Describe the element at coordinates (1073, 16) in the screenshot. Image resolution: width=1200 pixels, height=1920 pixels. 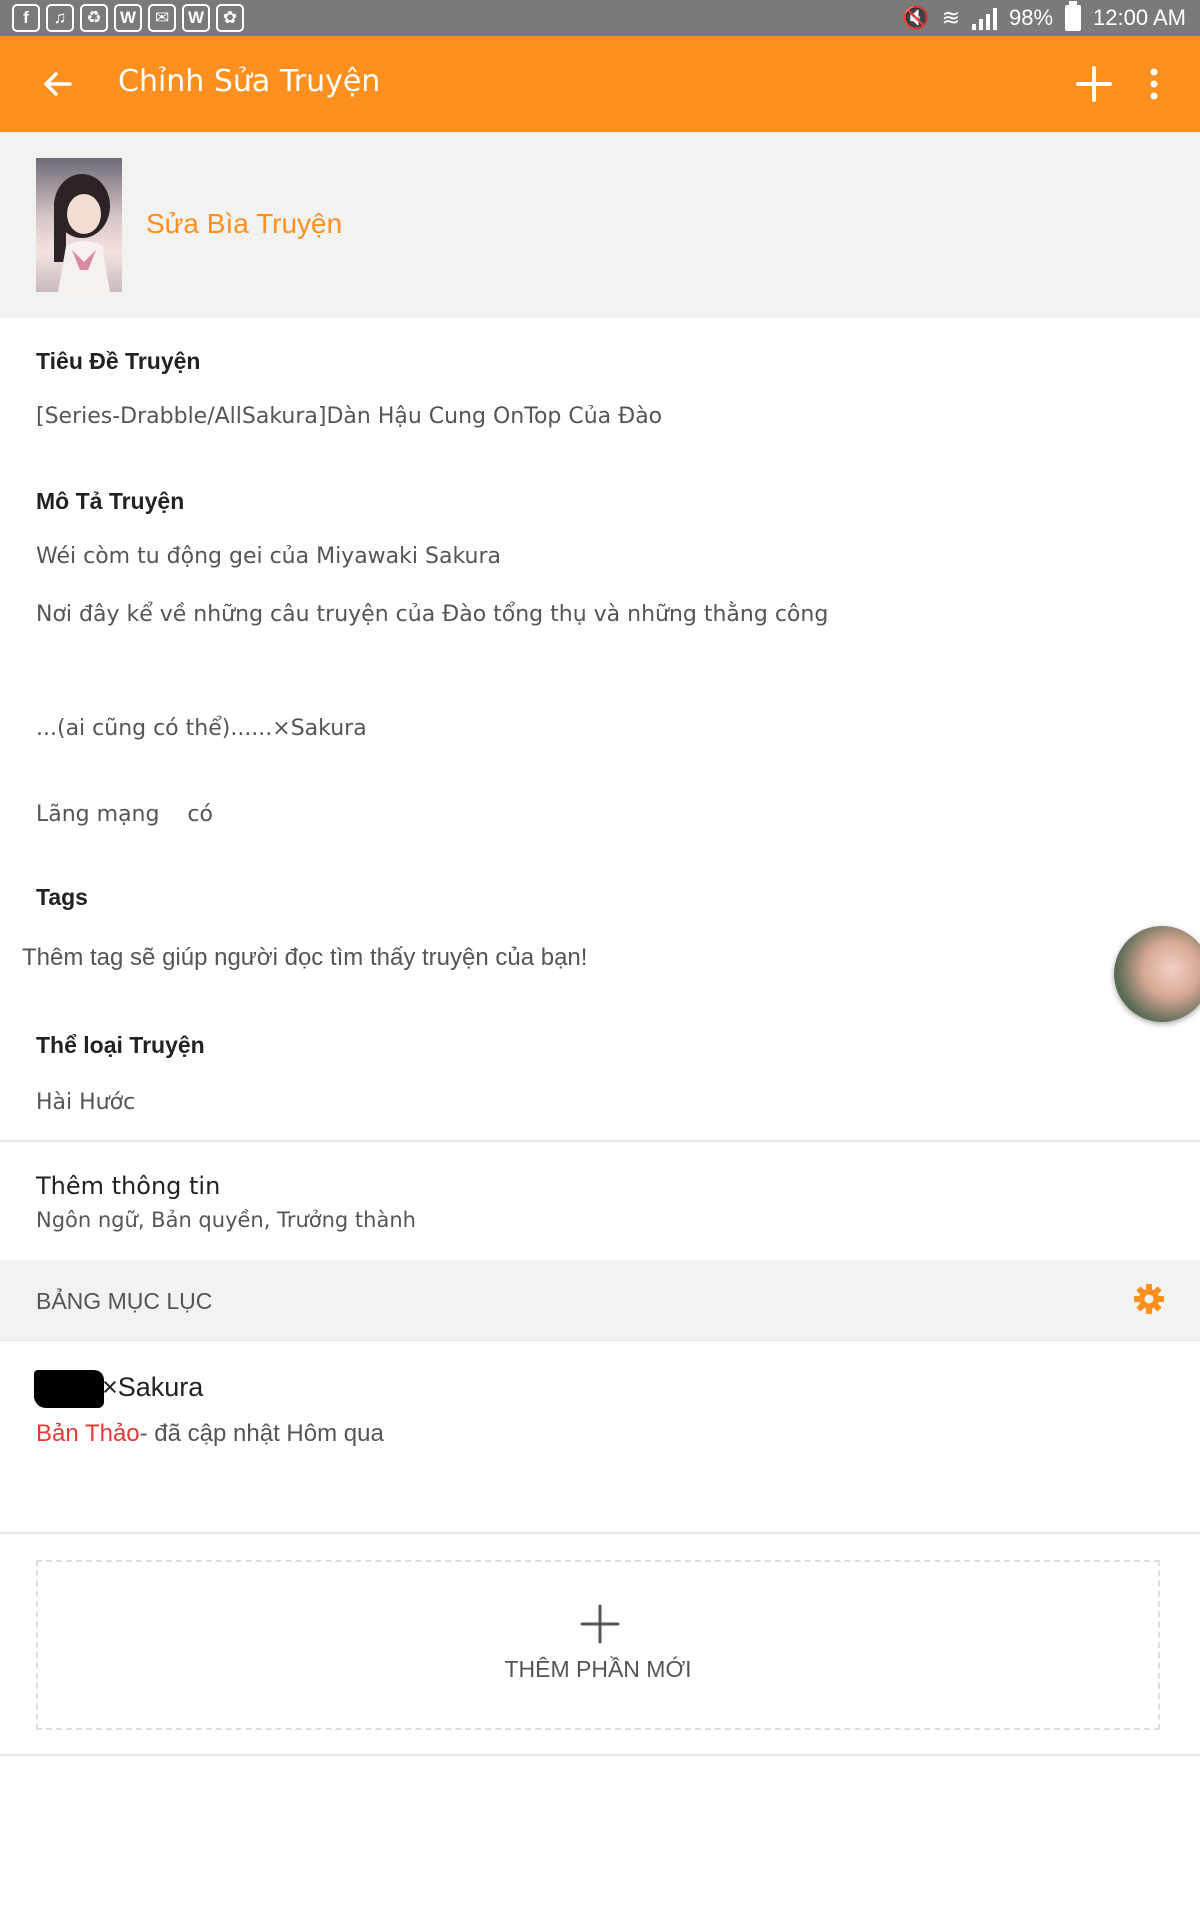
I see `battery-icon` at that location.